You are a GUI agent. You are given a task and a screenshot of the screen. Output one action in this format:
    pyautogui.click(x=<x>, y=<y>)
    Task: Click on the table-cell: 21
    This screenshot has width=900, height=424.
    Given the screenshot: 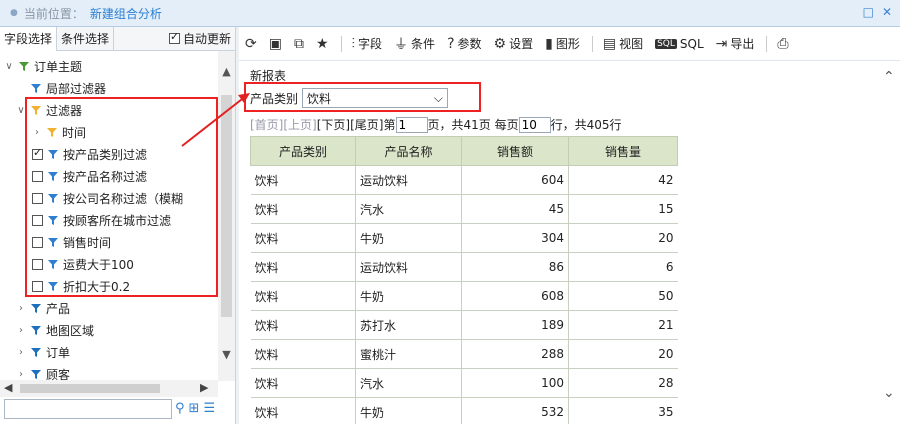 What is the action you would take?
    pyautogui.click(x=623, y=325)
    